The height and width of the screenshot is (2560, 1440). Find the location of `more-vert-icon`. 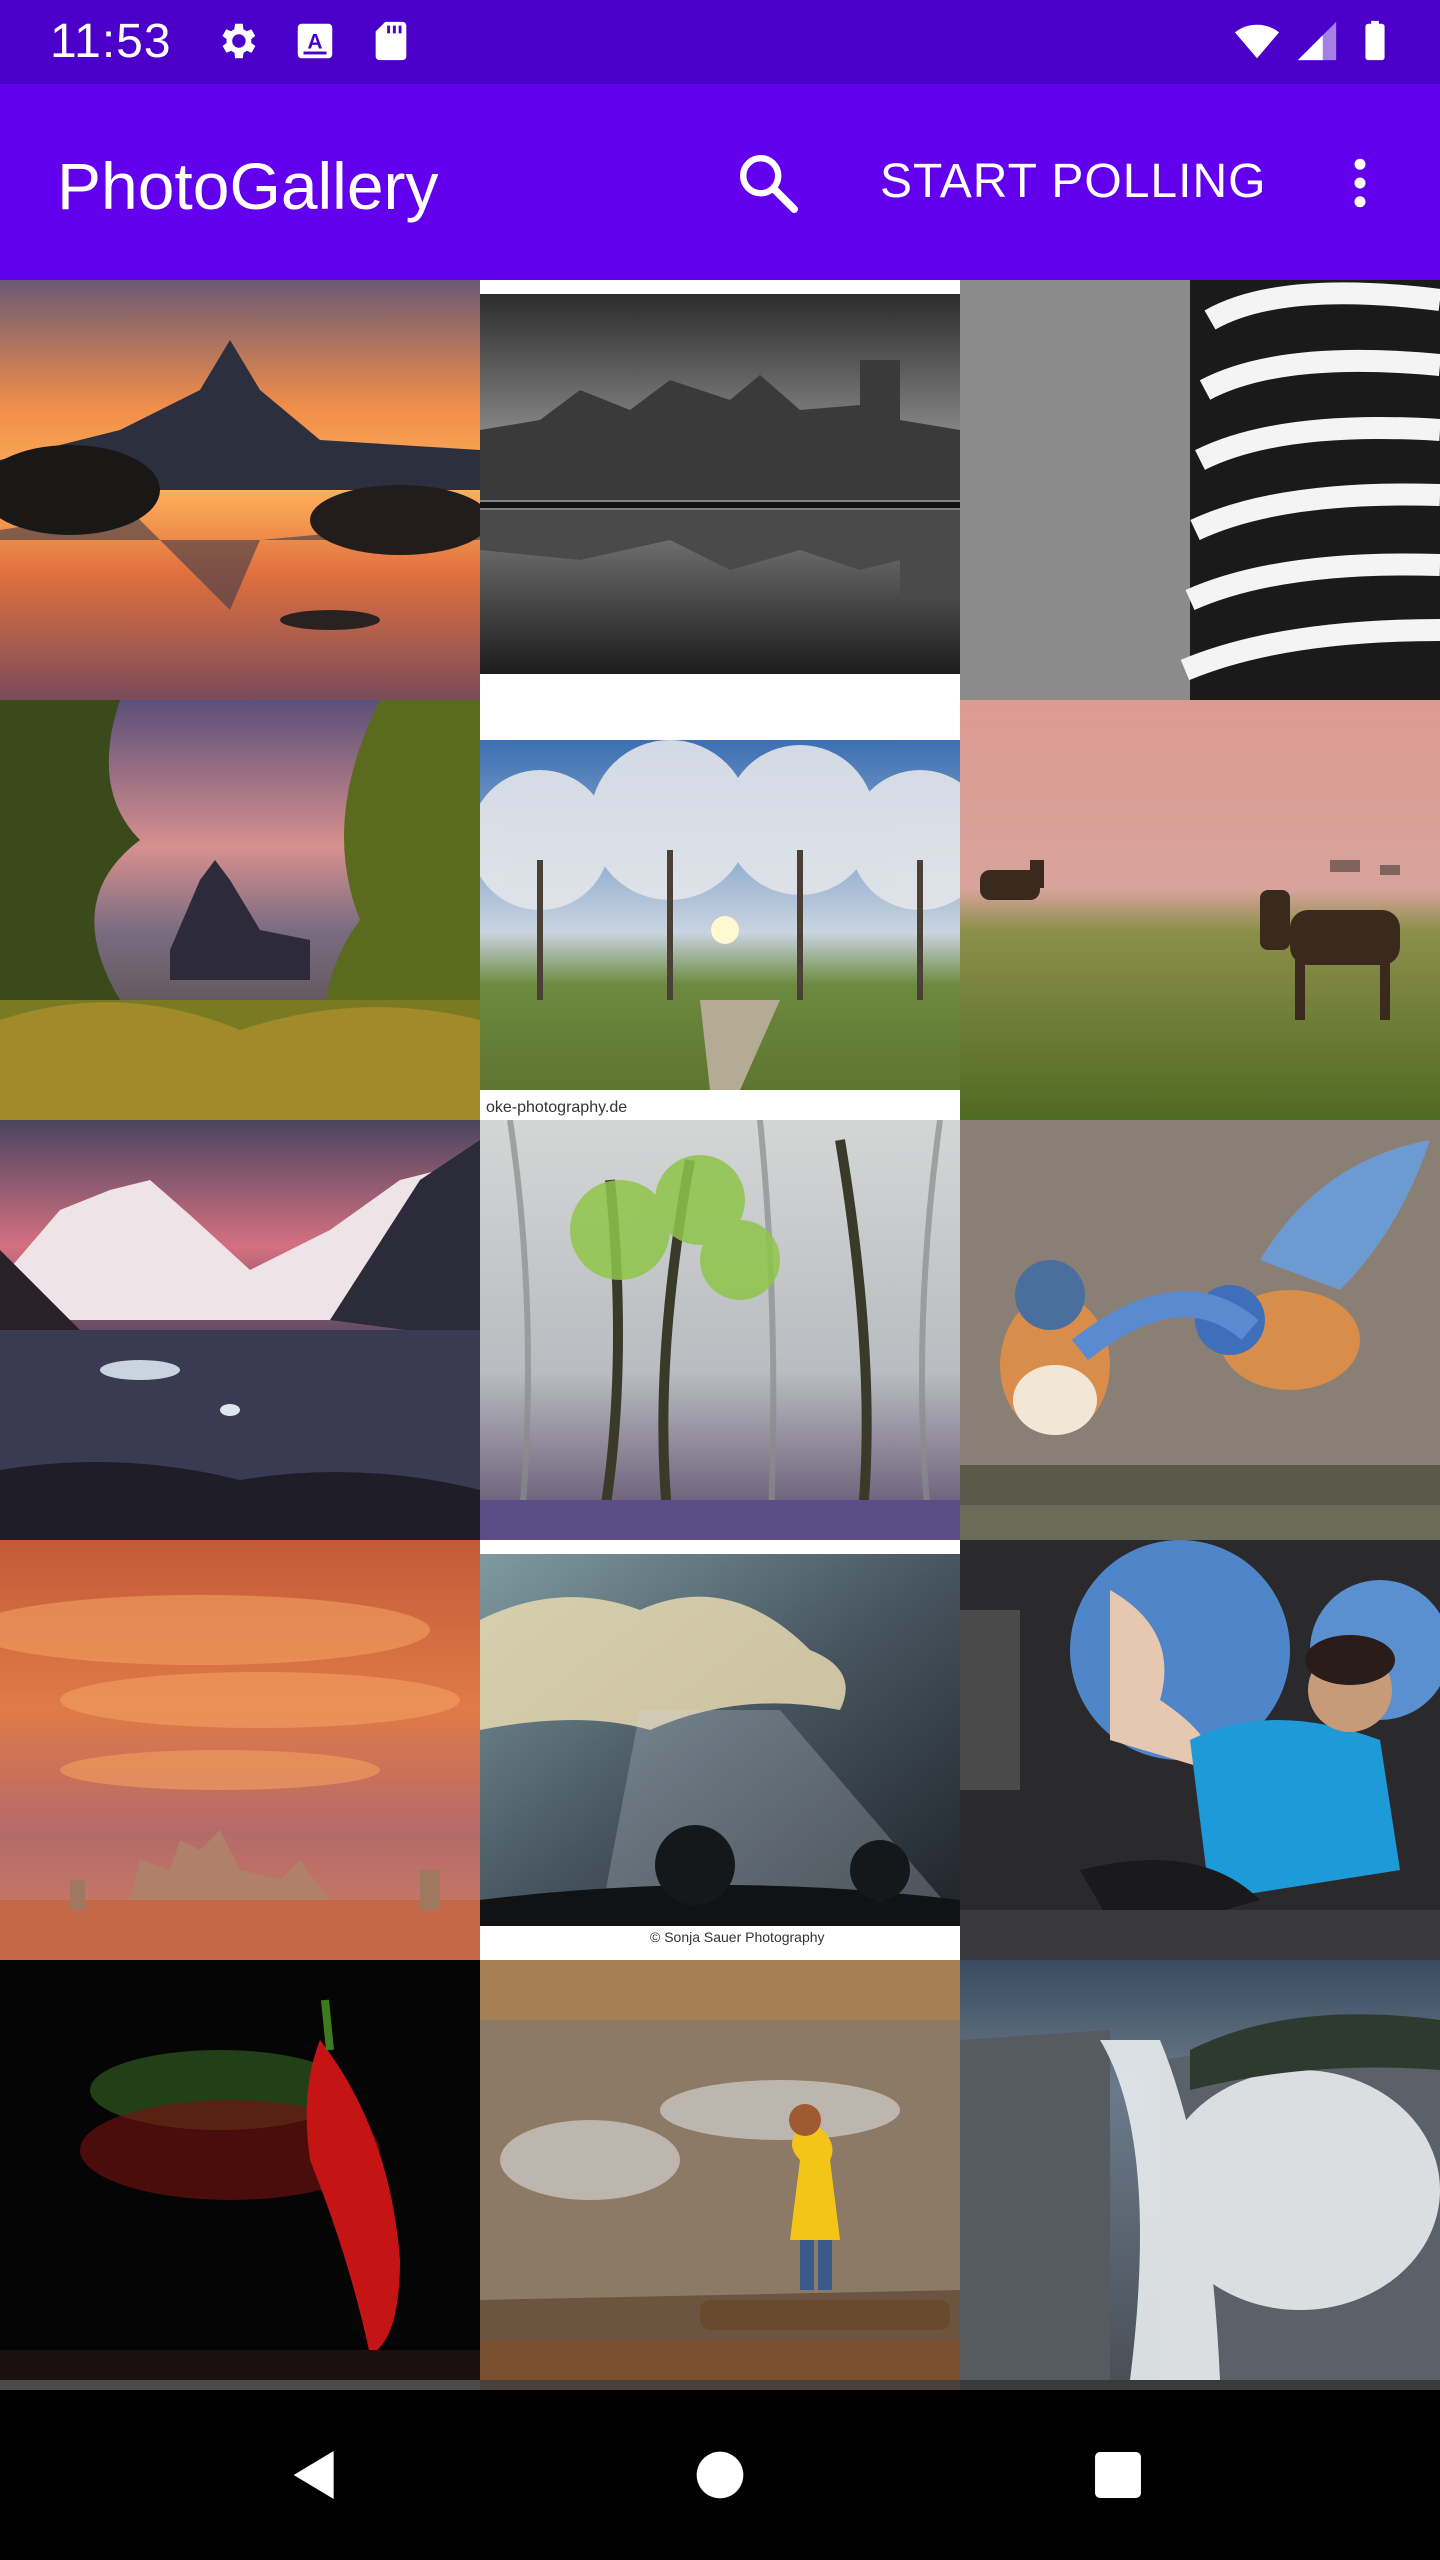

more-vert-icon is located at coordinates (1360, 183).